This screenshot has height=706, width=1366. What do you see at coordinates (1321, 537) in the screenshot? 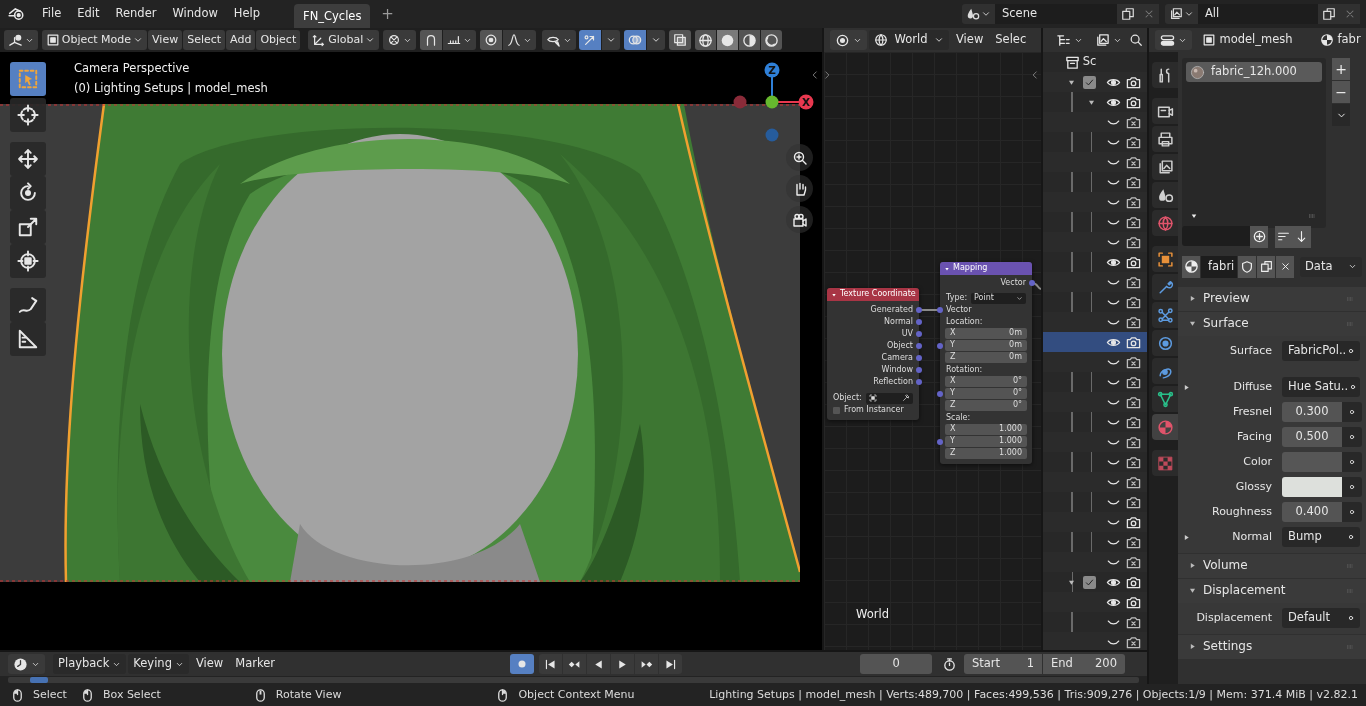
I see `link-dropdown: Bump` at bounding box center [1321, 537].